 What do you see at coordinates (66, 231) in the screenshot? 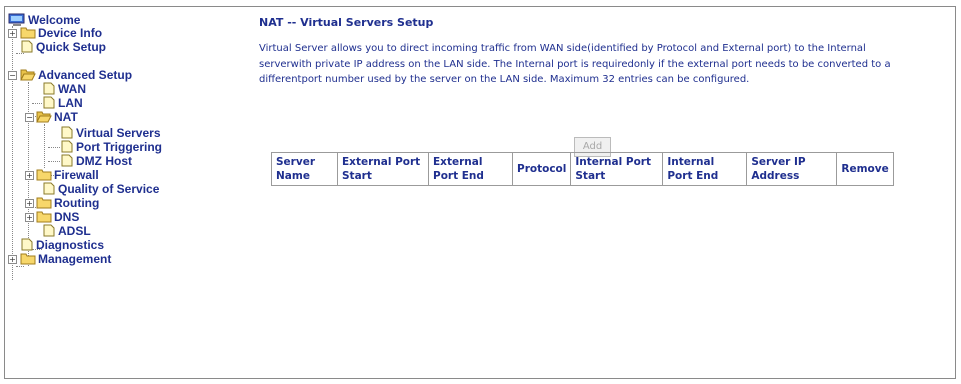
I see `nav-adsl: ADSL` at bounding box center [66, 231].